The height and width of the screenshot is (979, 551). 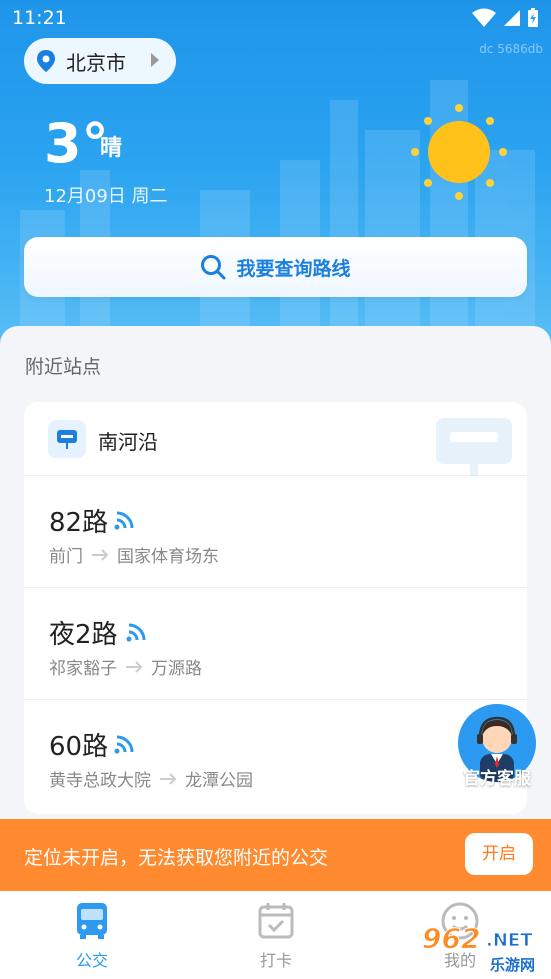 I want to click on chevron-right-icon, so click(x=155, y=60).